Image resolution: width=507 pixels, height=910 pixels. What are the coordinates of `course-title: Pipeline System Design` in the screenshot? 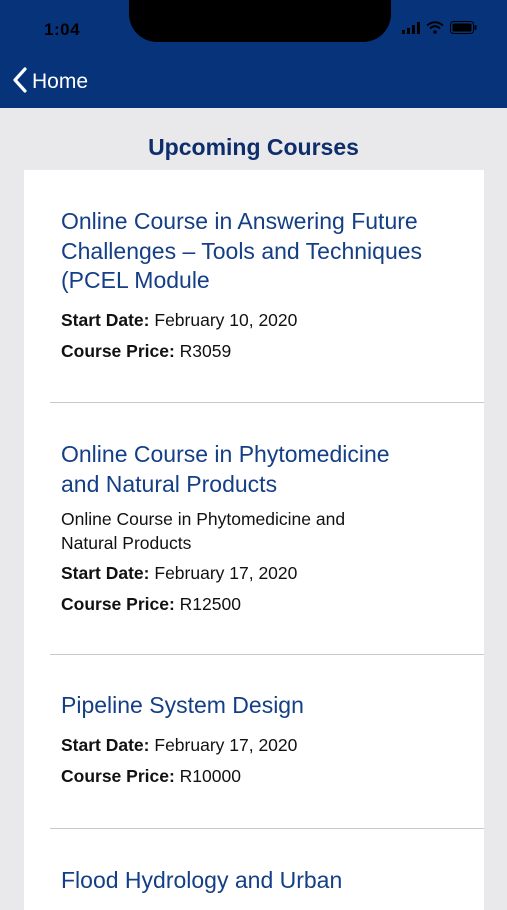 It's located at (247, 706).